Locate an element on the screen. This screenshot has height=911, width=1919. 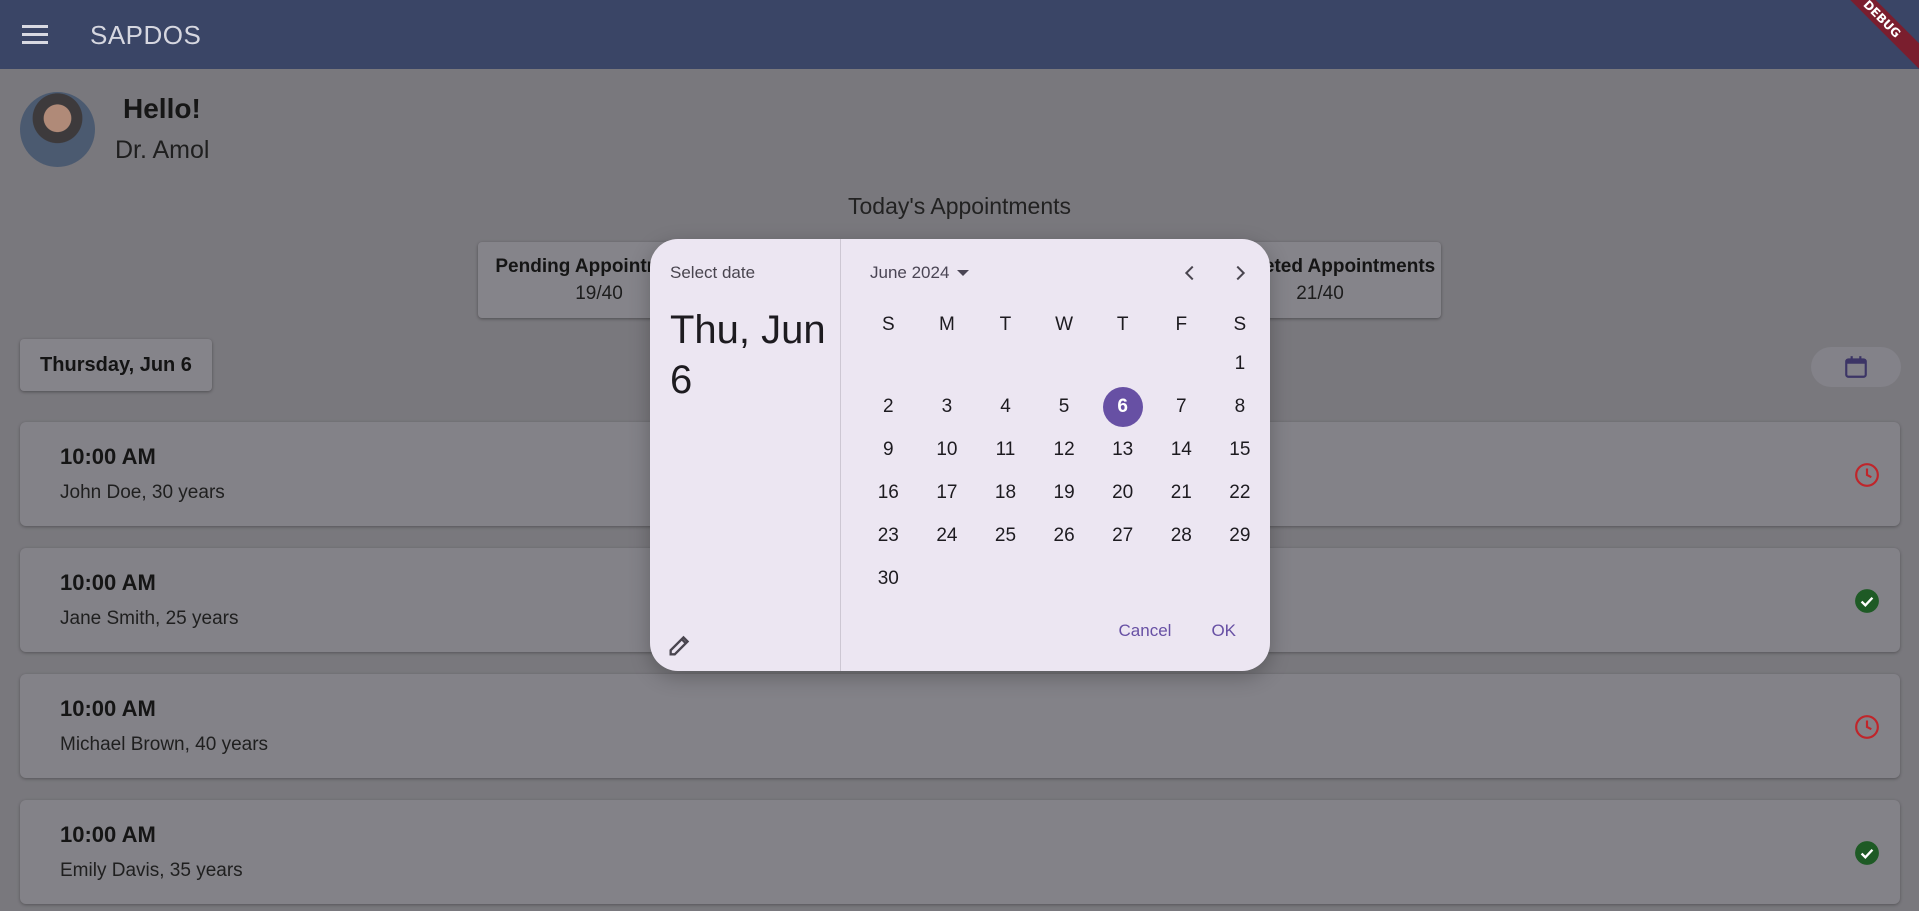
day-number: 14 is located at coordinates (1181, 449).